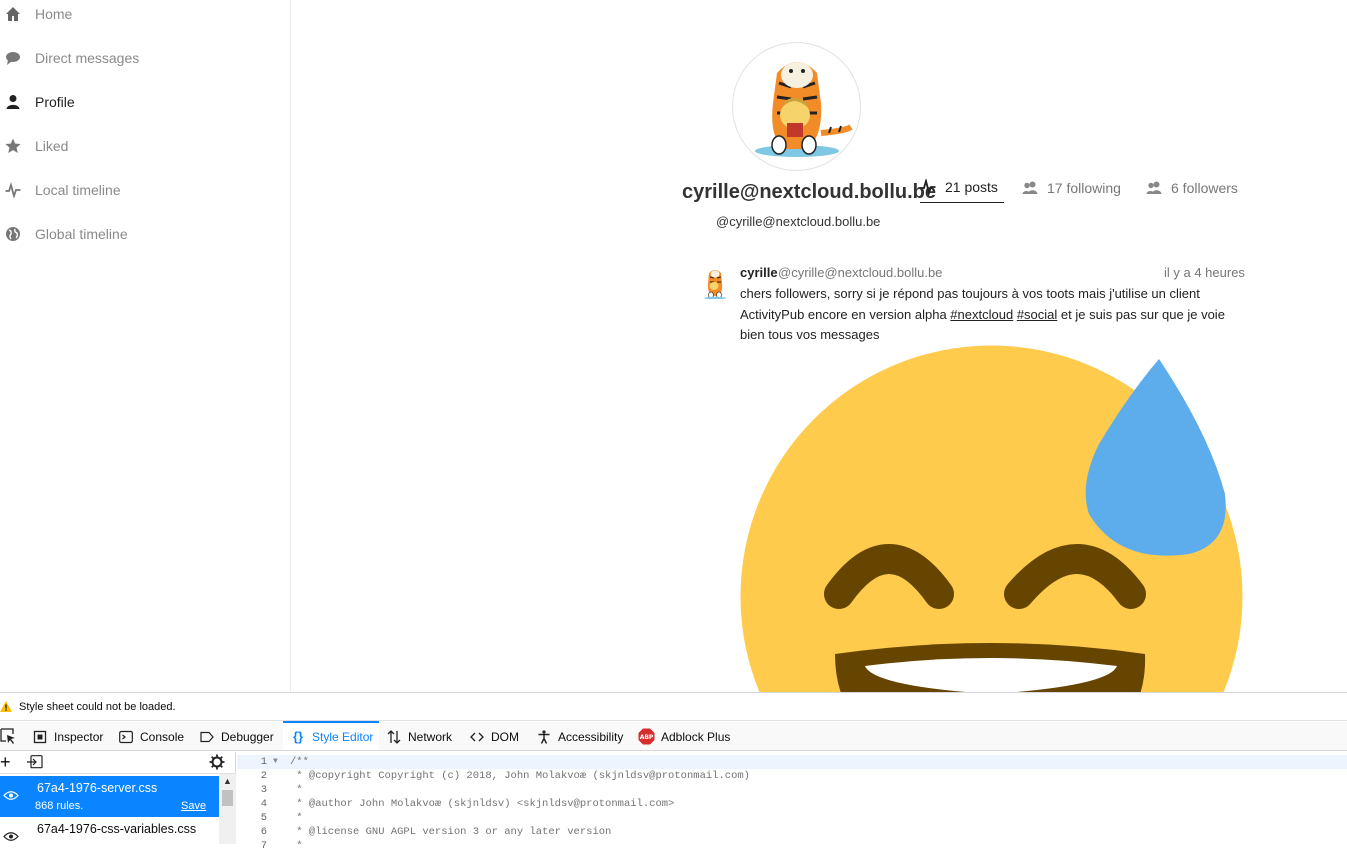  Describe the element at coordinates (145, 146) in the screenshot. I see `sidebar-item-liked: Liked` at that location.